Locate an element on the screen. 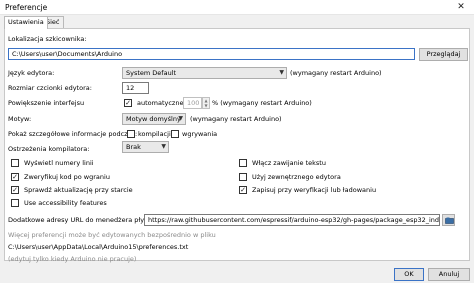 The image size is (474, 283). edit-hint: (edytuj tylko kiedy Arduino nie pracuje) is located at coordinates (72, 259).